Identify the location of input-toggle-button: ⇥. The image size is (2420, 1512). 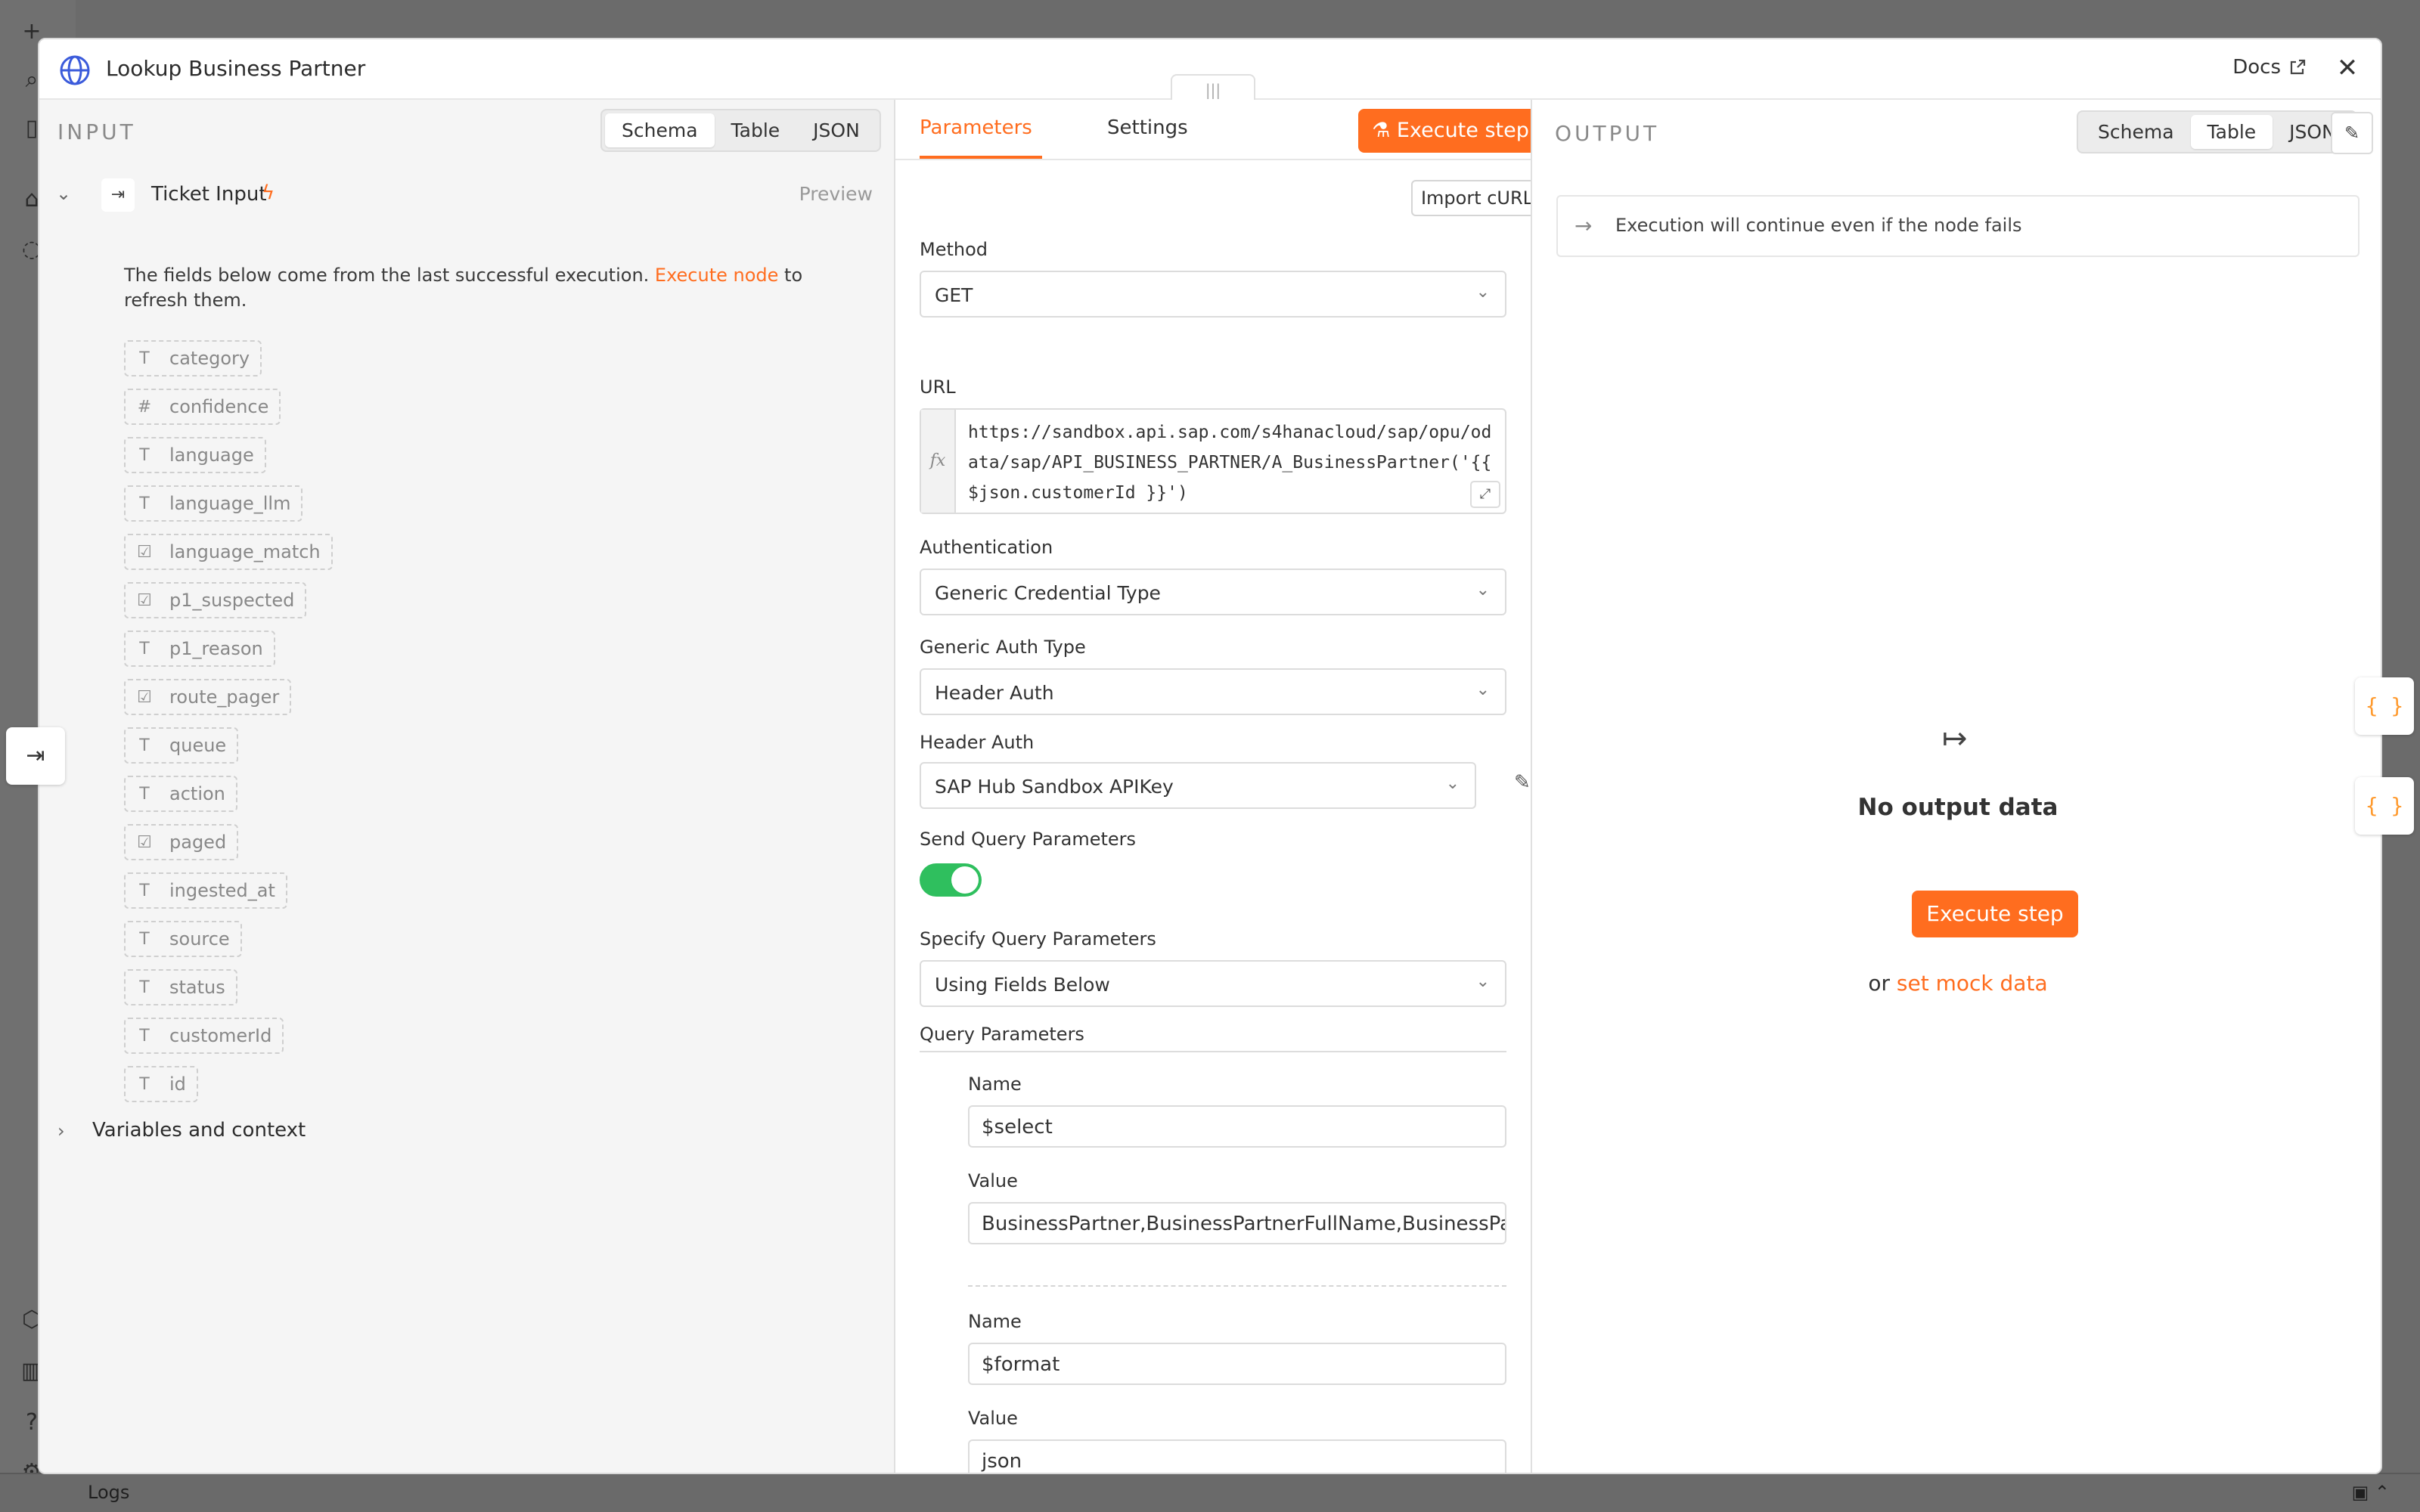
(35, 756).